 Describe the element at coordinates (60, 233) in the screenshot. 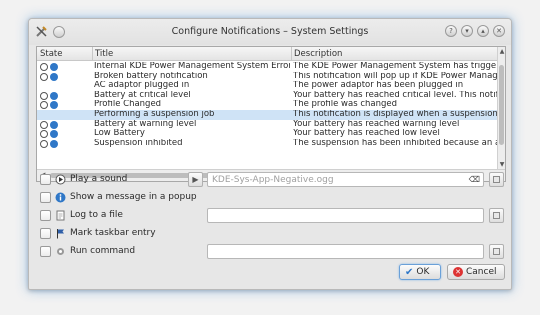

I see `flag-icon` at that location.